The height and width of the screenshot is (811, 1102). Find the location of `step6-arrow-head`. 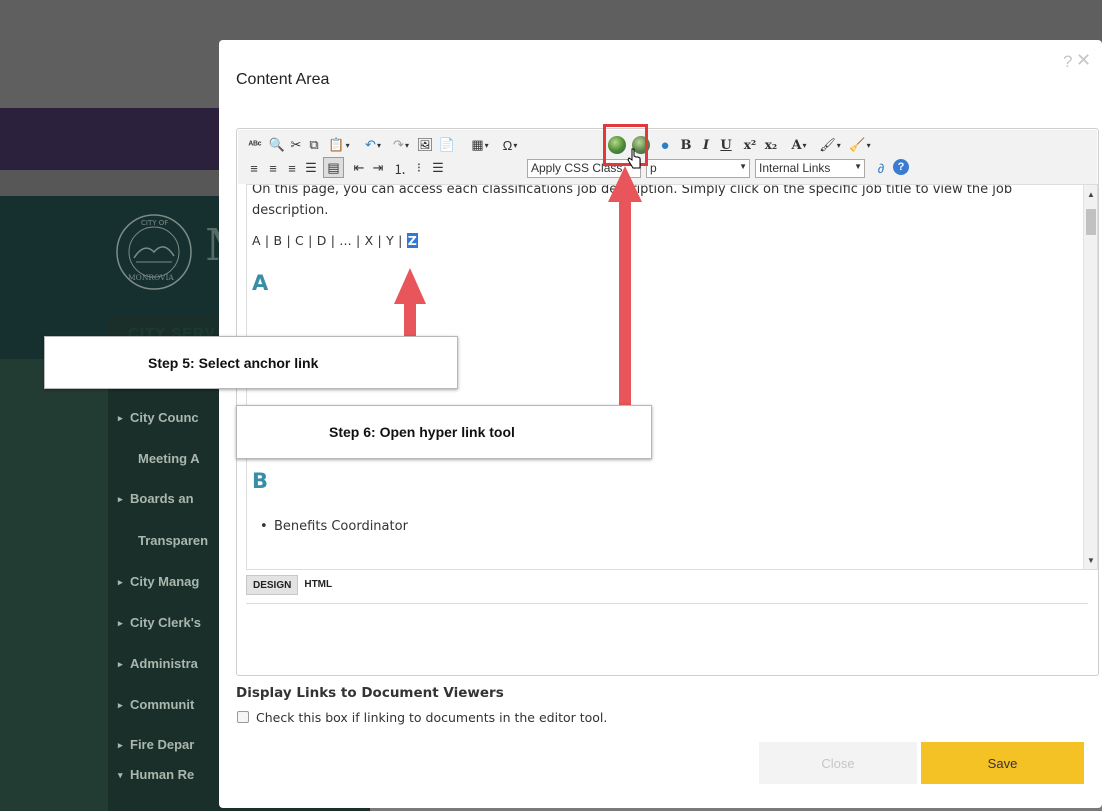

step6-arrow-head is located at coordinates (625, 184).